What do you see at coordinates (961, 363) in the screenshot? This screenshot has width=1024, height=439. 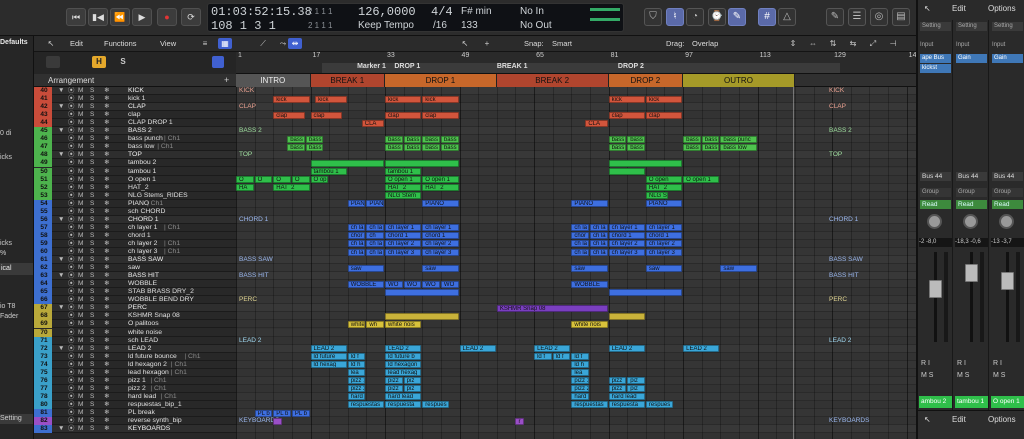 I see `input-monitor-buttons: R I` at bounding box center [961, 363].